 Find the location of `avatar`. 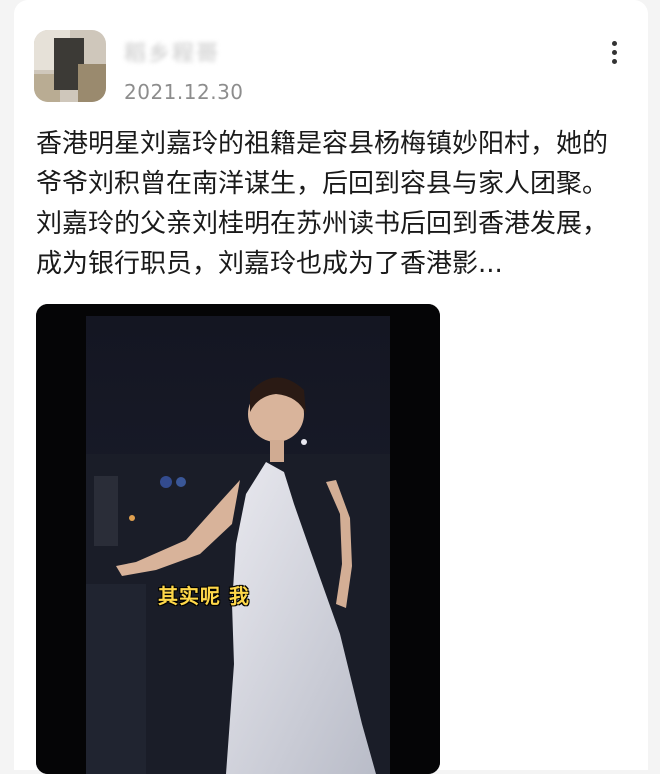

avatar is located at coordinates (70, 66).